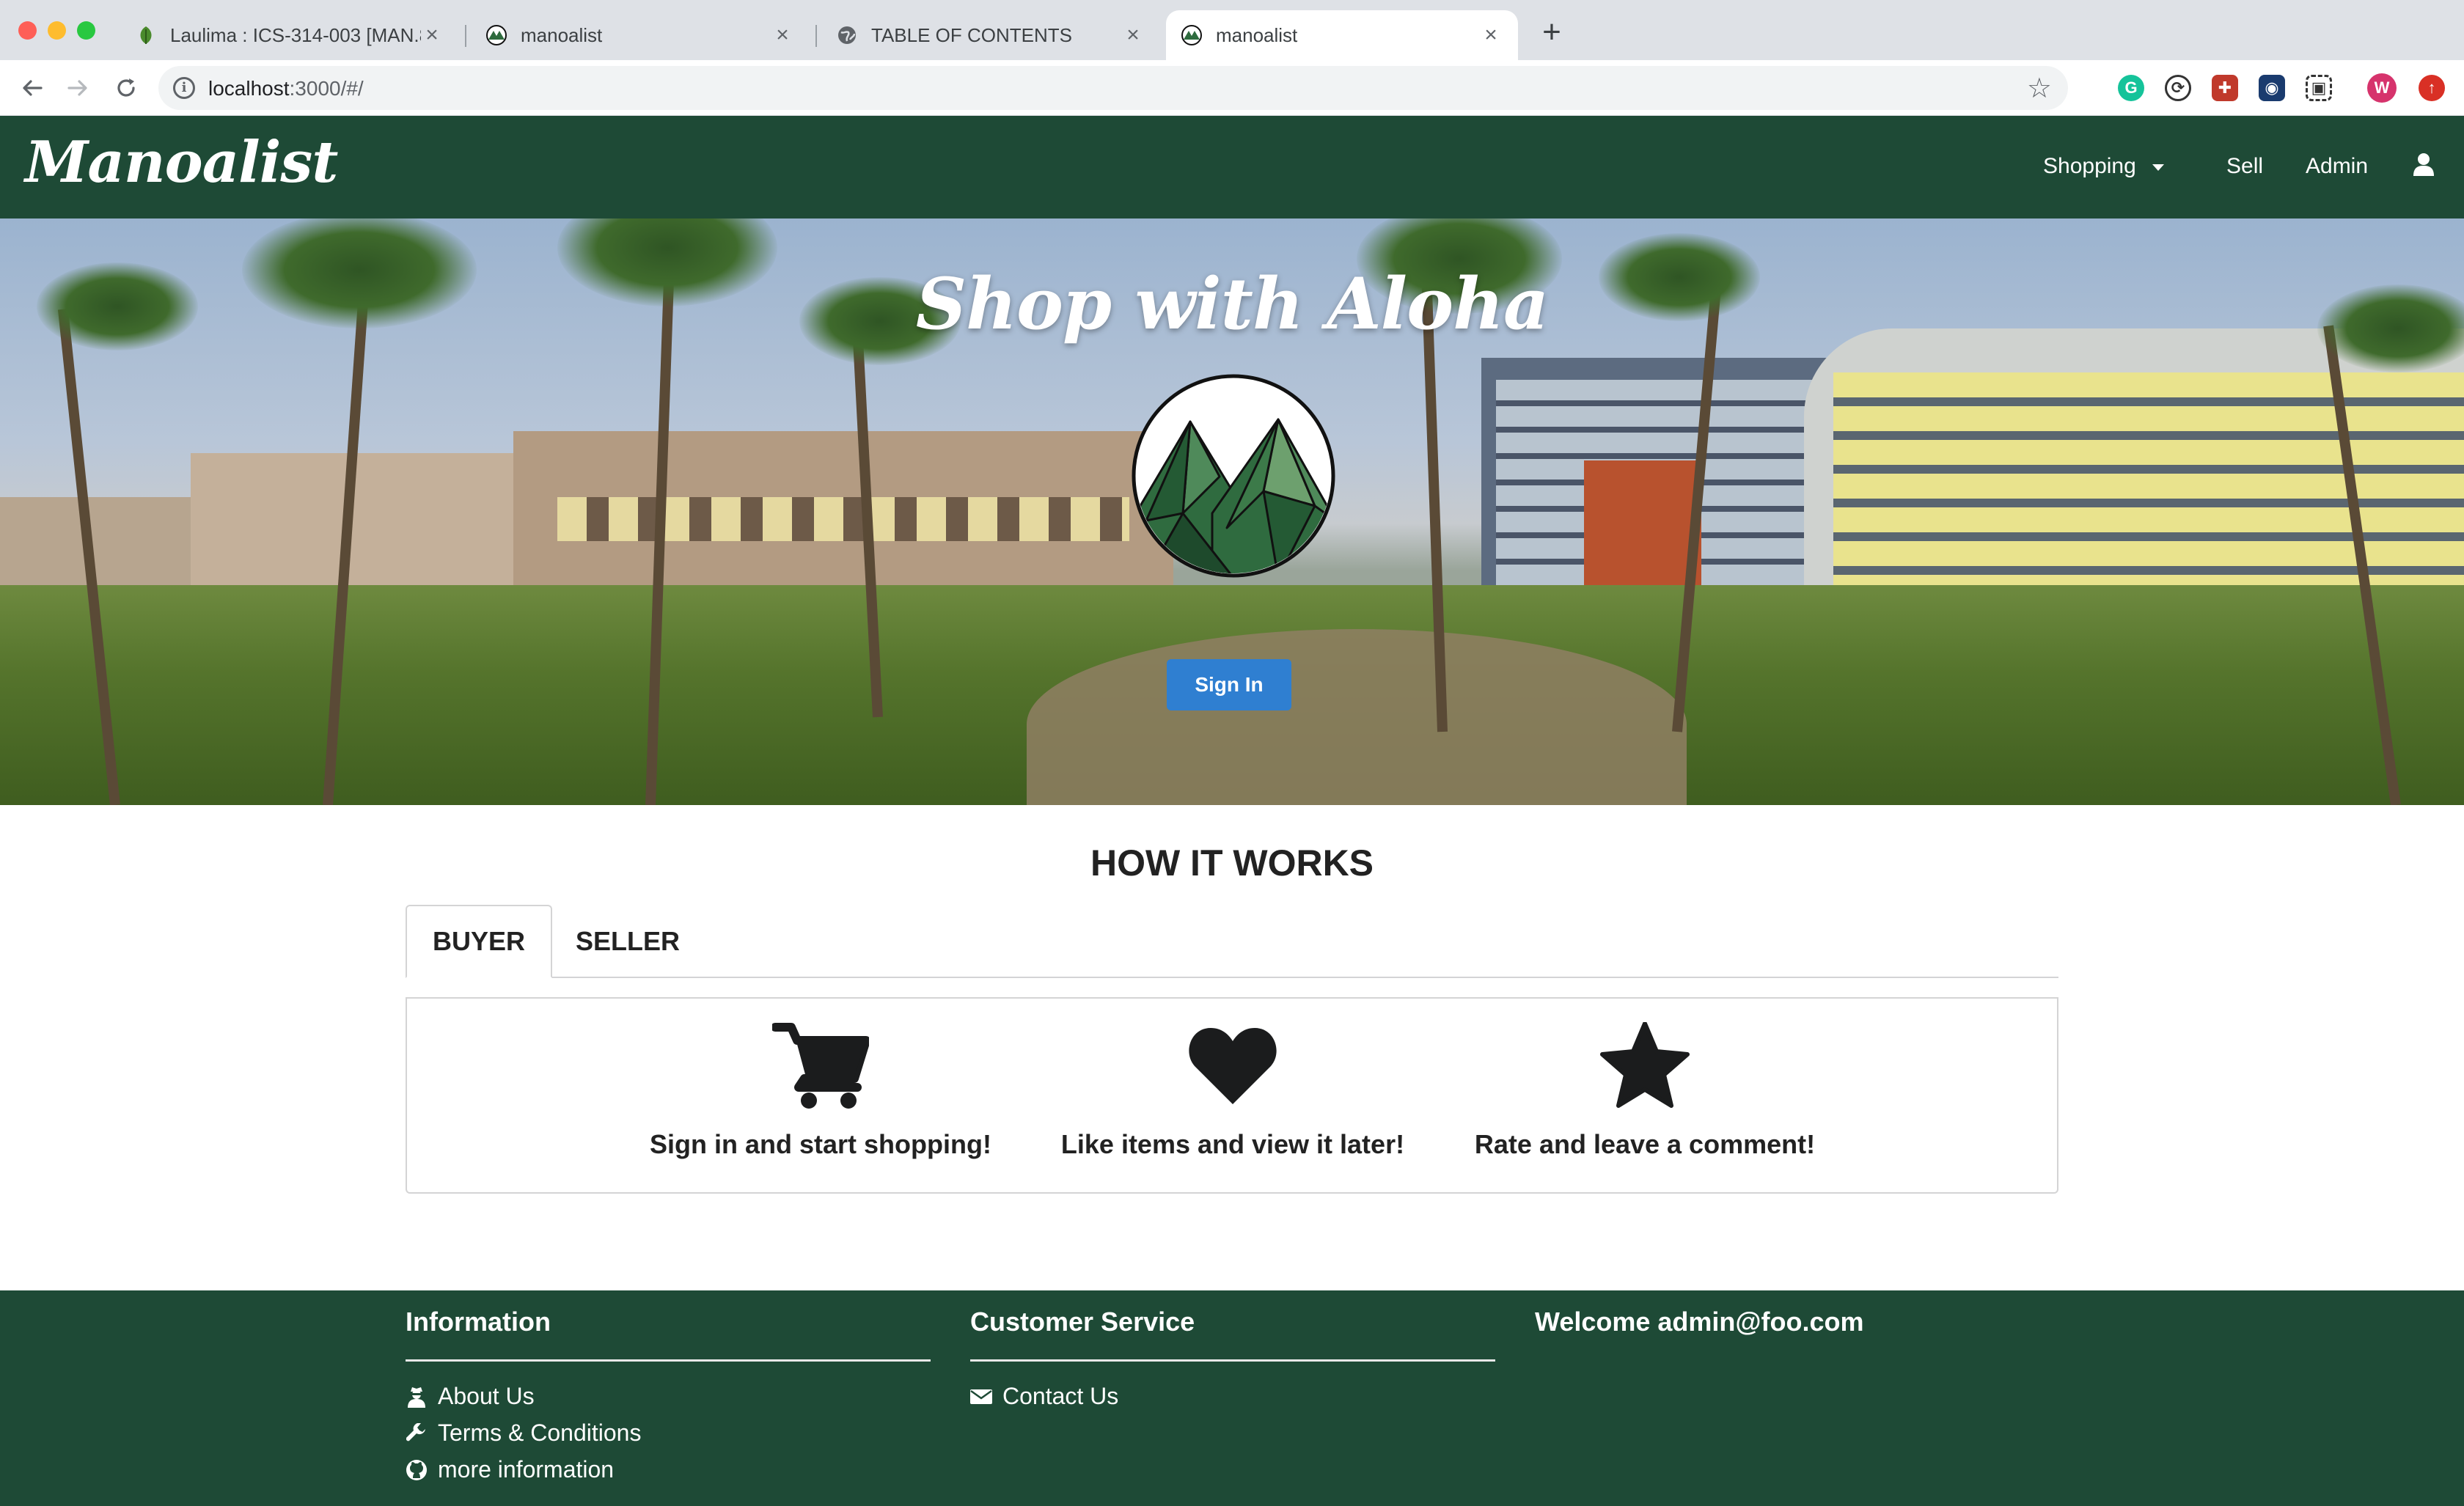  I want to click on footer-about-us-link: About Us, so click(470, 1396).